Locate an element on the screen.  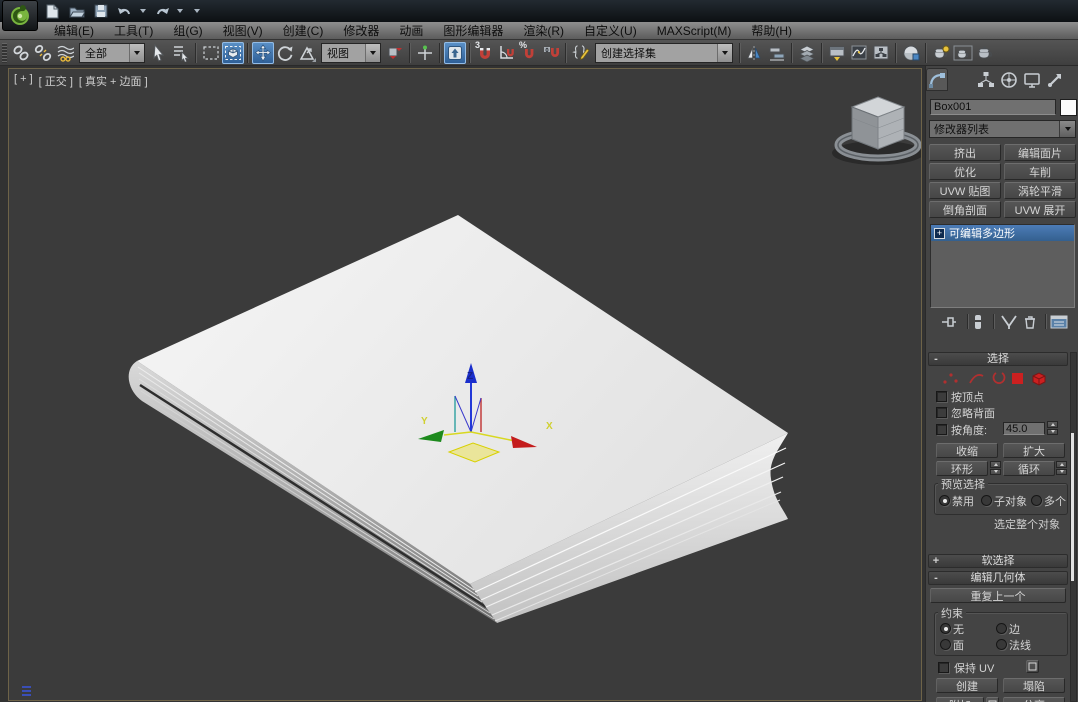
manage-layers-icon is located at coordinates (807, 53).